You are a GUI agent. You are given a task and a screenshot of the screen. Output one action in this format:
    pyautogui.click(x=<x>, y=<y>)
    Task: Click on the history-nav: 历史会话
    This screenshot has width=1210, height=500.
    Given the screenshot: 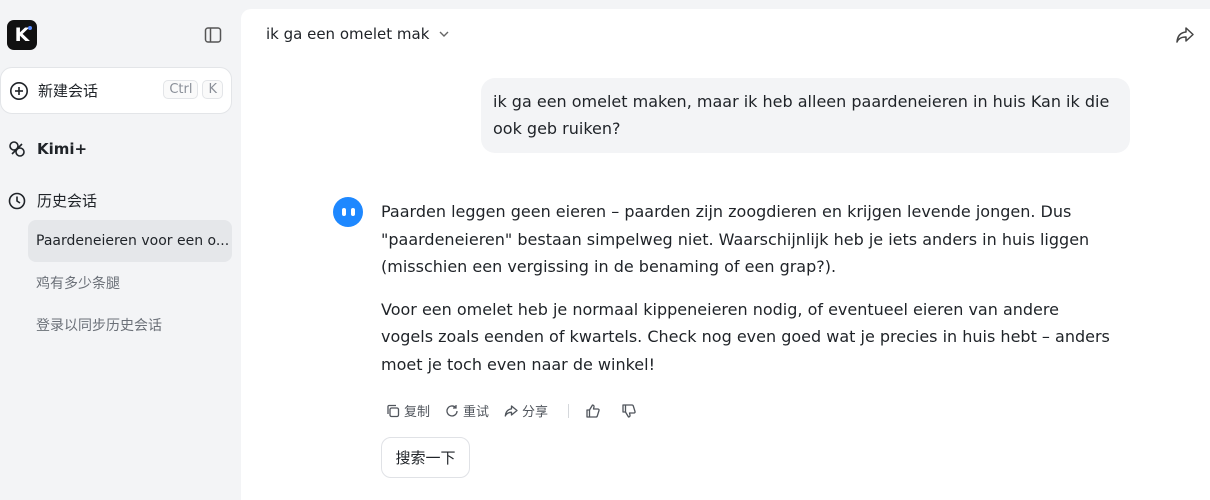 What is the action you would take?
    pyautogui.click(x=52, y=200)
    